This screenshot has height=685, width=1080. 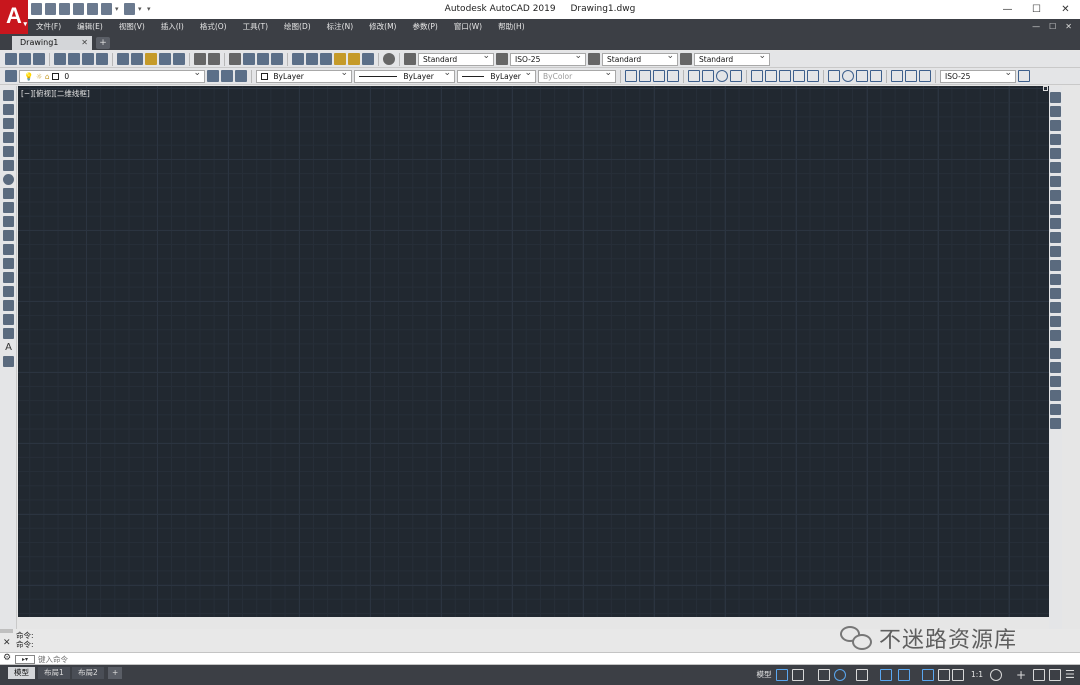 What do you see at coordinates (151, 59) in the screenshot?
I see `paste-icon` at bounding box center [151, 59].